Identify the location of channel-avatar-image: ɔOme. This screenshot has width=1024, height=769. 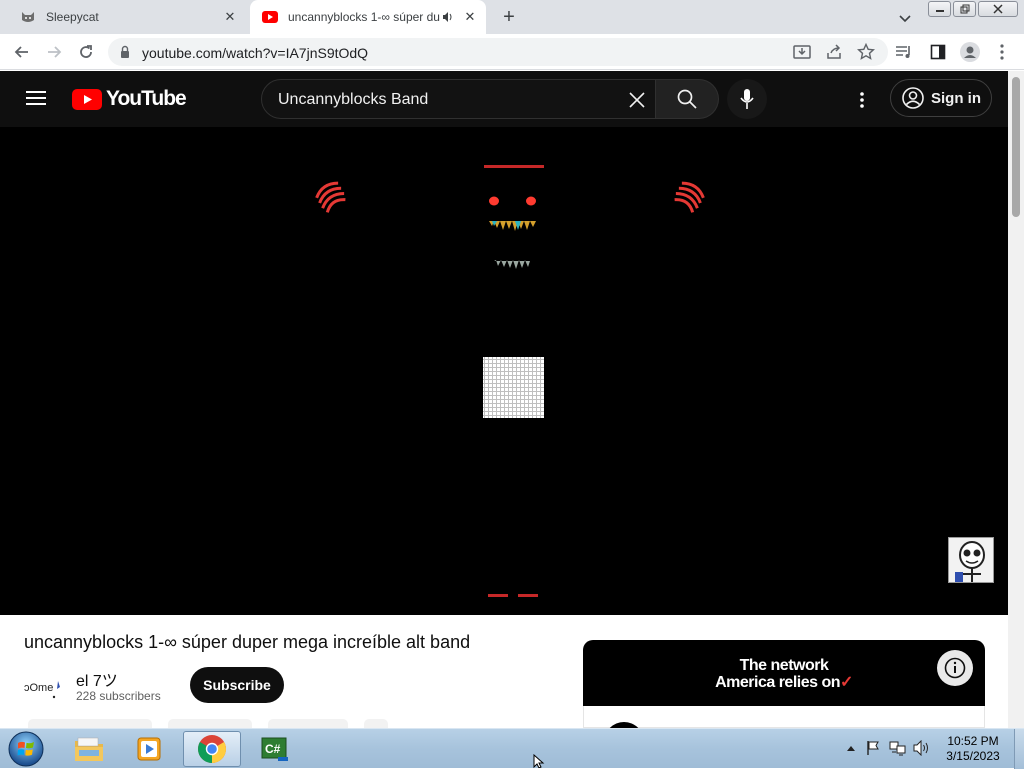
(42, 690).